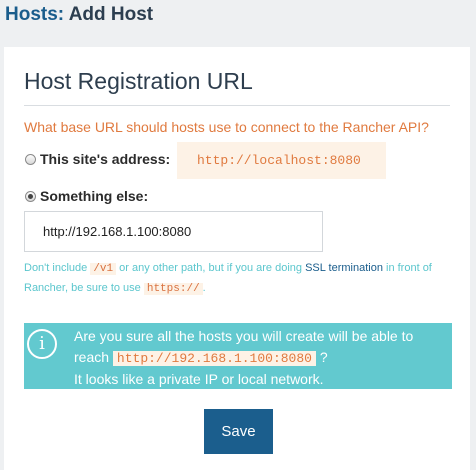 The width and height of the screenshot is (476, 470). Describe the element at coordinates (238, 431) in the screenshot. I see `save-button: Save` at that location.